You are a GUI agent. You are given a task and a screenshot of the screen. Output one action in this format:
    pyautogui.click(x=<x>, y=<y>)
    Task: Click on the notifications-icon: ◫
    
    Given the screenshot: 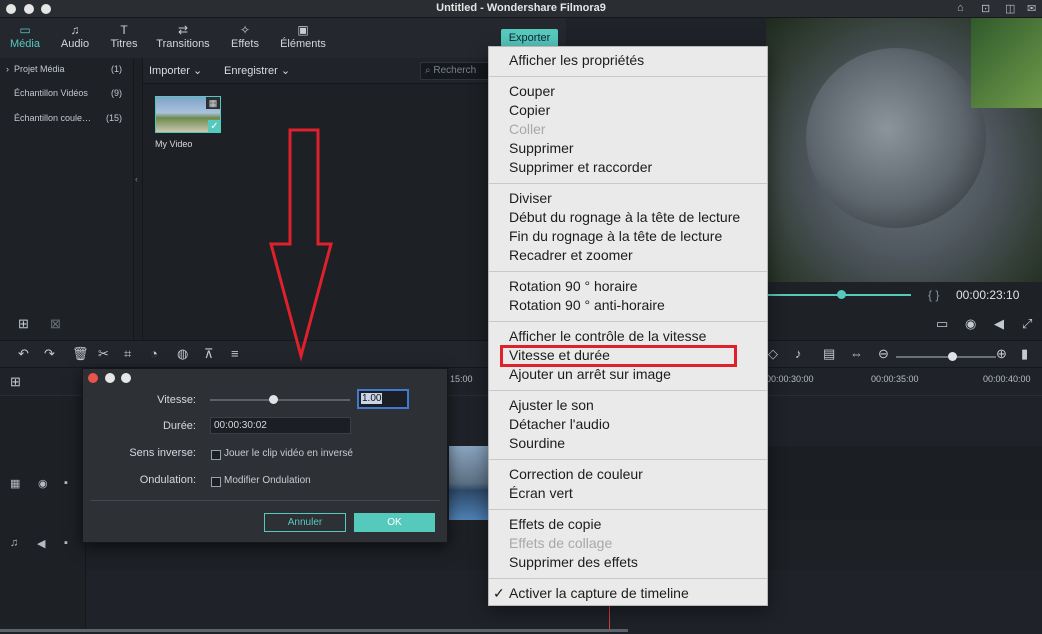 What is the action you would take?
    pyautogui.click(x=1010, y=8)
    